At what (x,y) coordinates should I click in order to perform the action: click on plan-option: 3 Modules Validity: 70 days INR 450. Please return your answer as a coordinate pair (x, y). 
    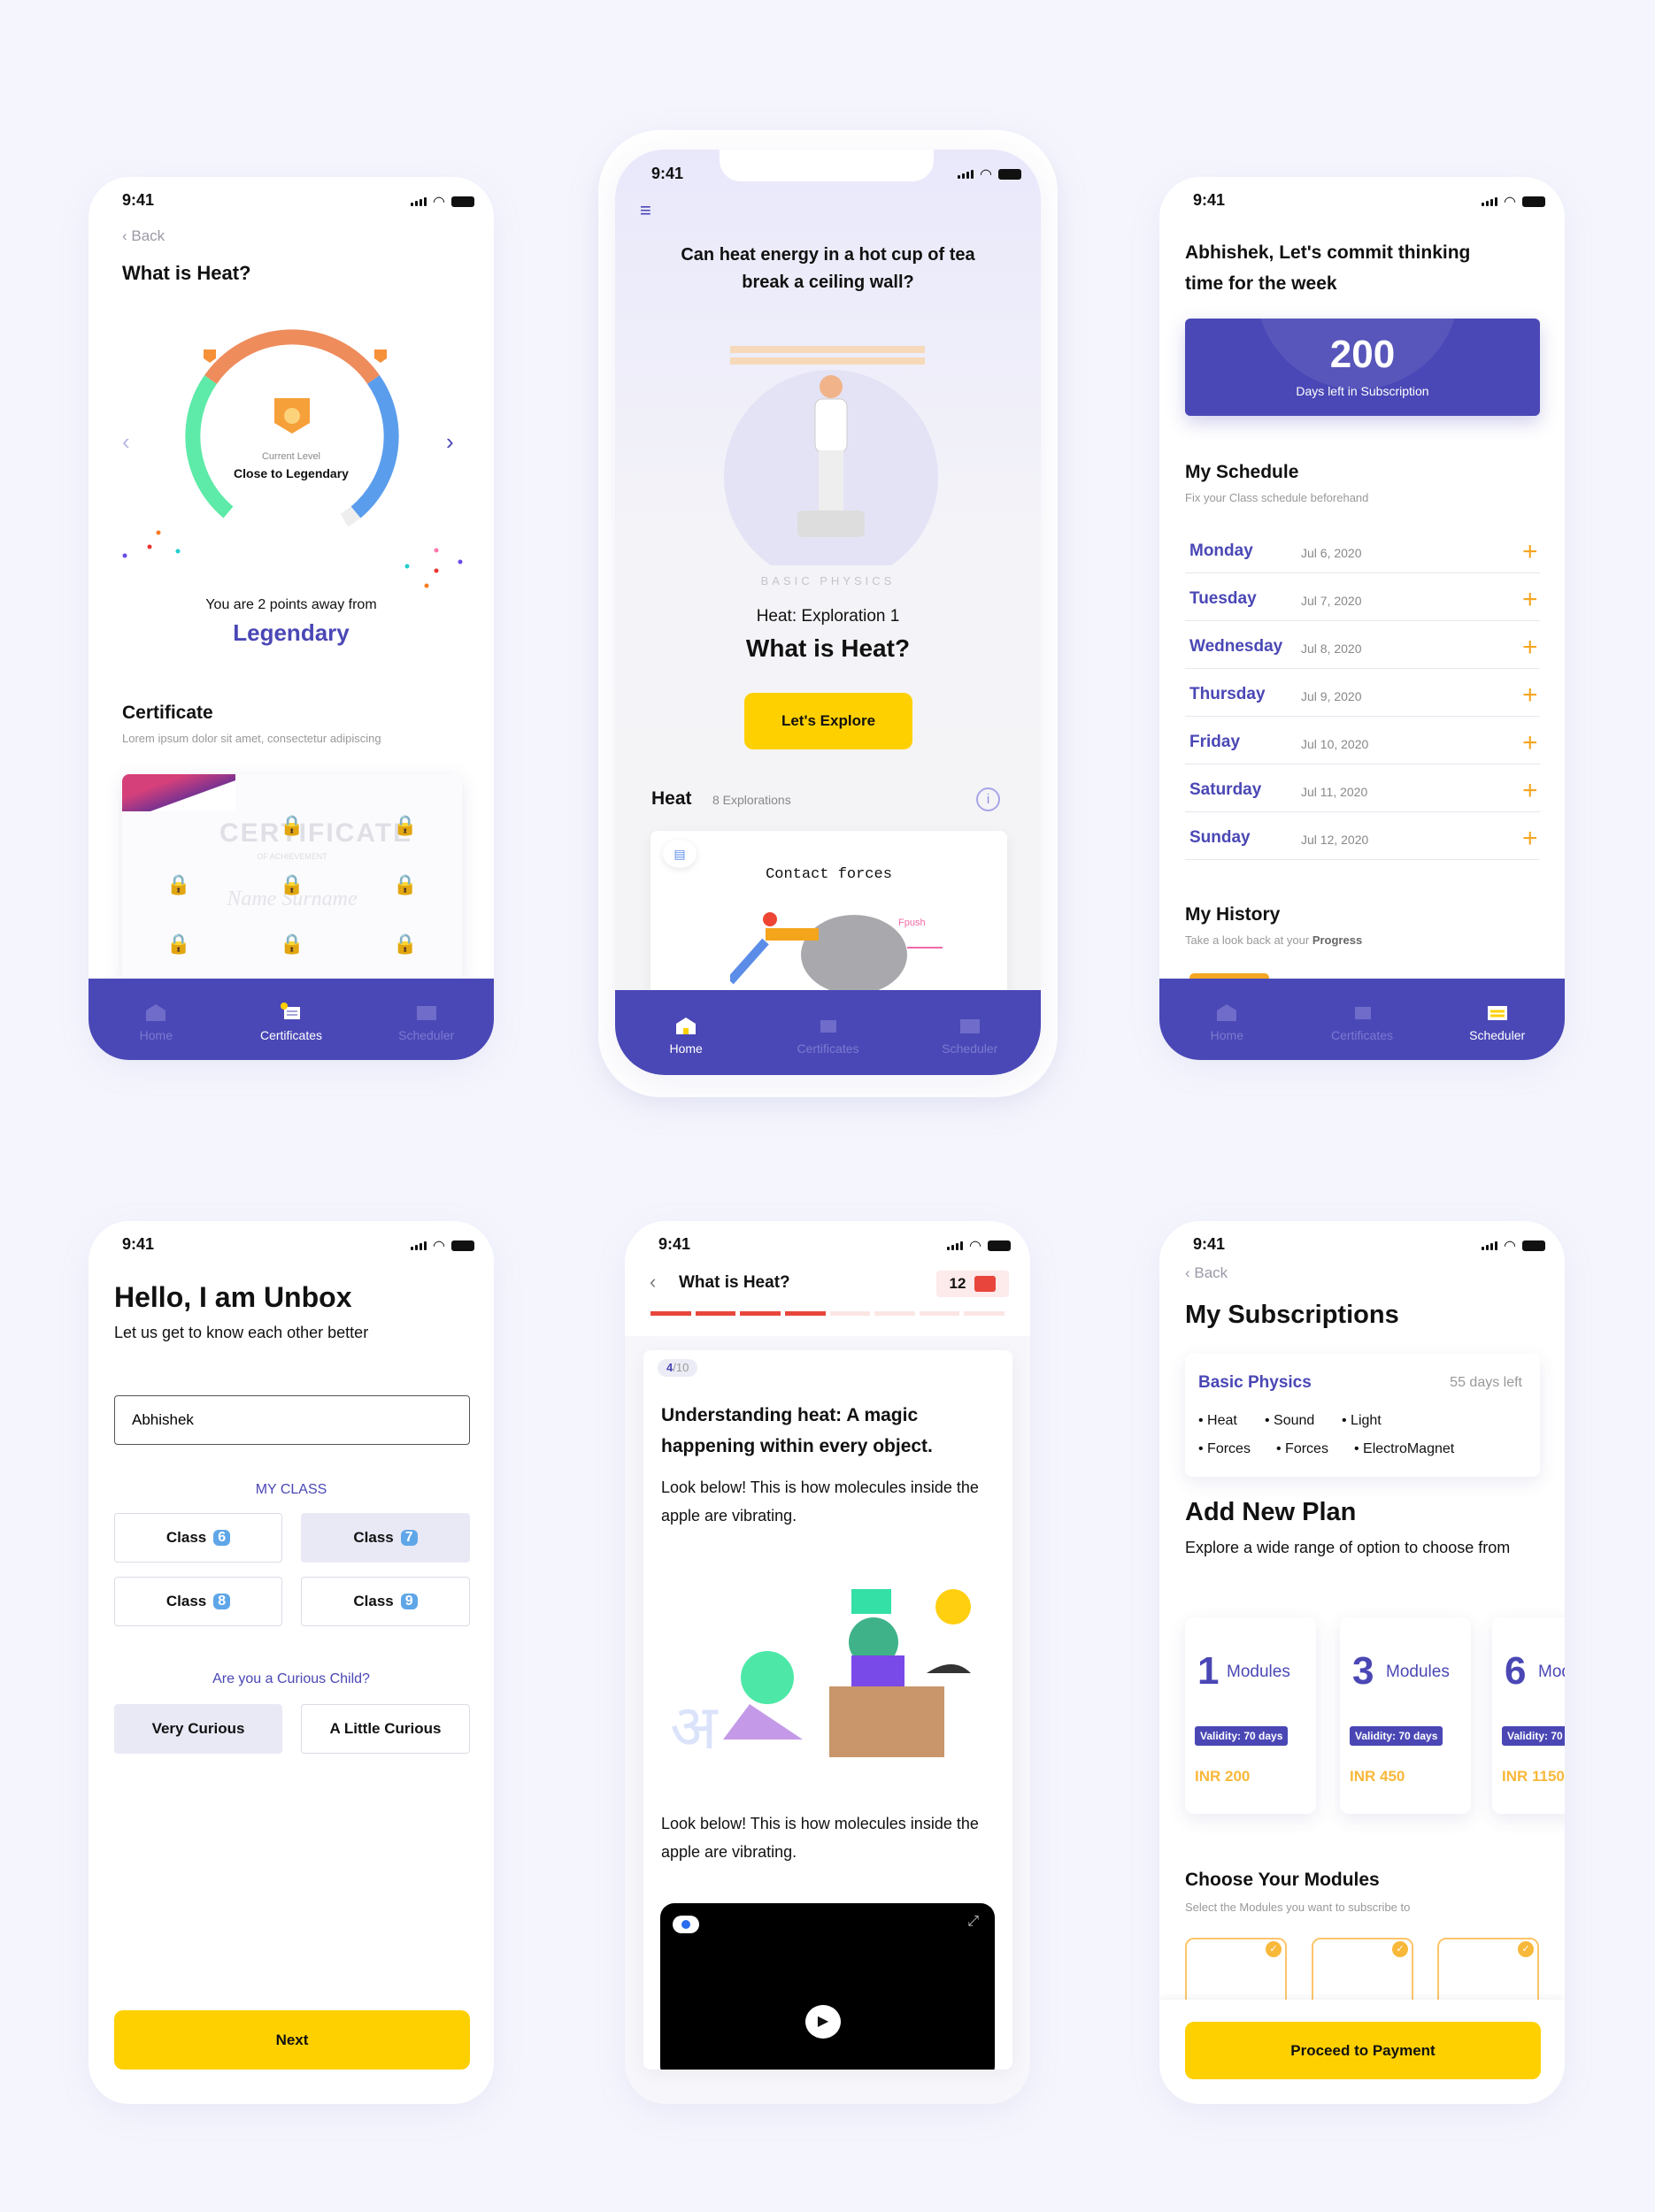
    Looking at the image, I should click on (1405, 1716).